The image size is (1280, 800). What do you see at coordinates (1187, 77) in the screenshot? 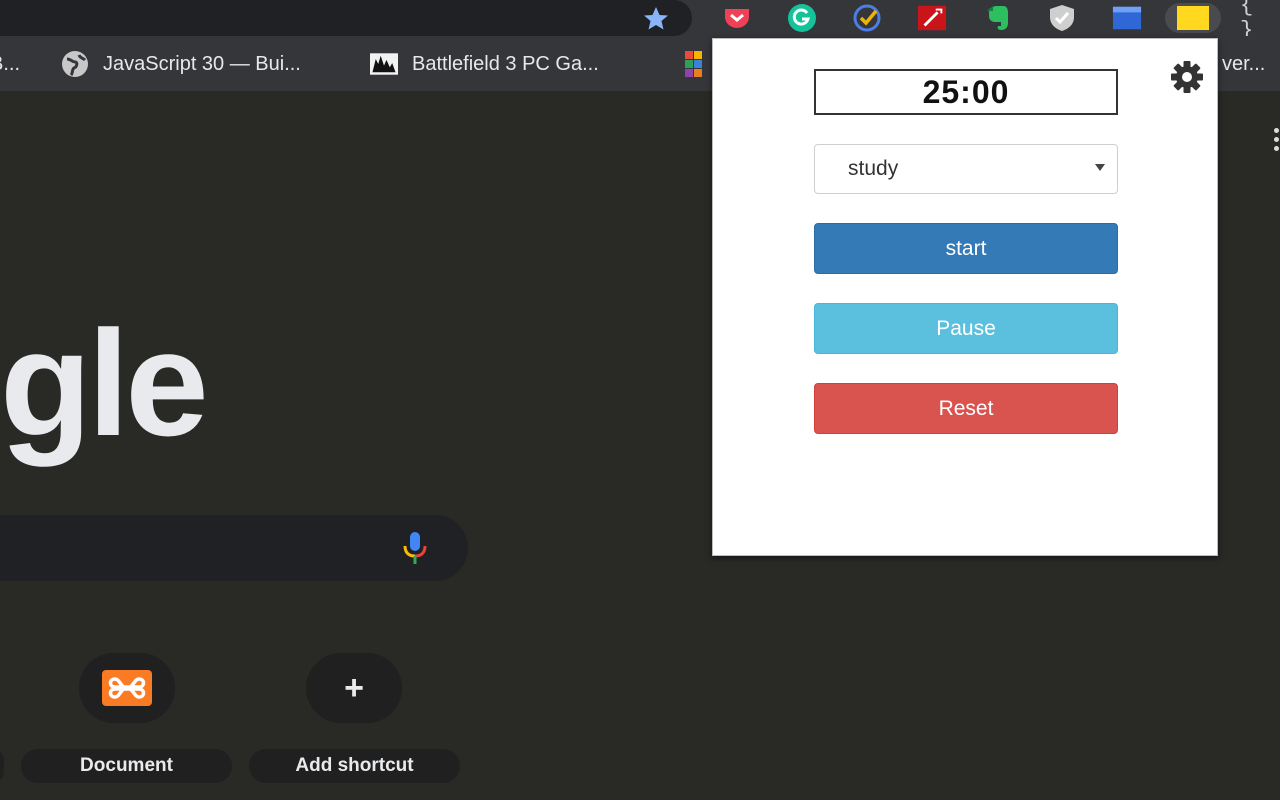
I see `gear-icon` at bounding box center [1187, 77].